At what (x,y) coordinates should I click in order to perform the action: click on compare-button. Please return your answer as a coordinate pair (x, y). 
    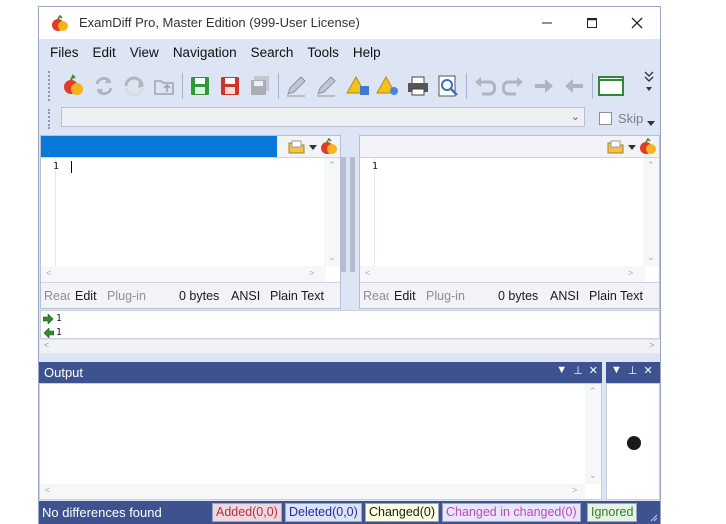
    Looking at the image, I should click on (74, 86).